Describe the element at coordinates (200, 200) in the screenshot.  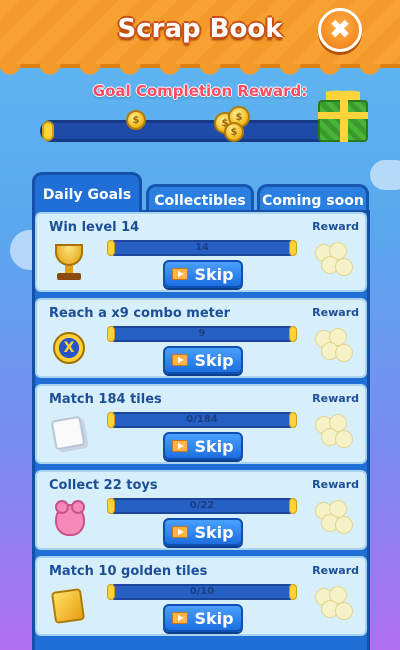
I see `tab-label: Collectibles` at that location.